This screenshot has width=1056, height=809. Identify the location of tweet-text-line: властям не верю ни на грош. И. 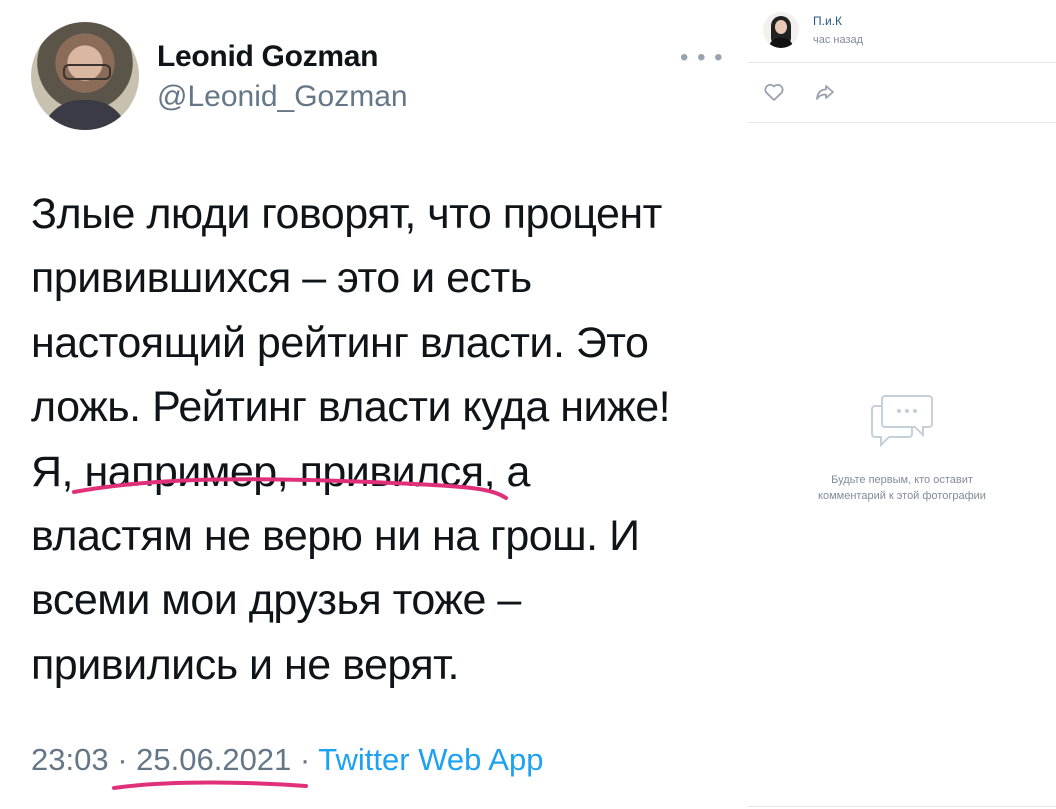
(335, 536).